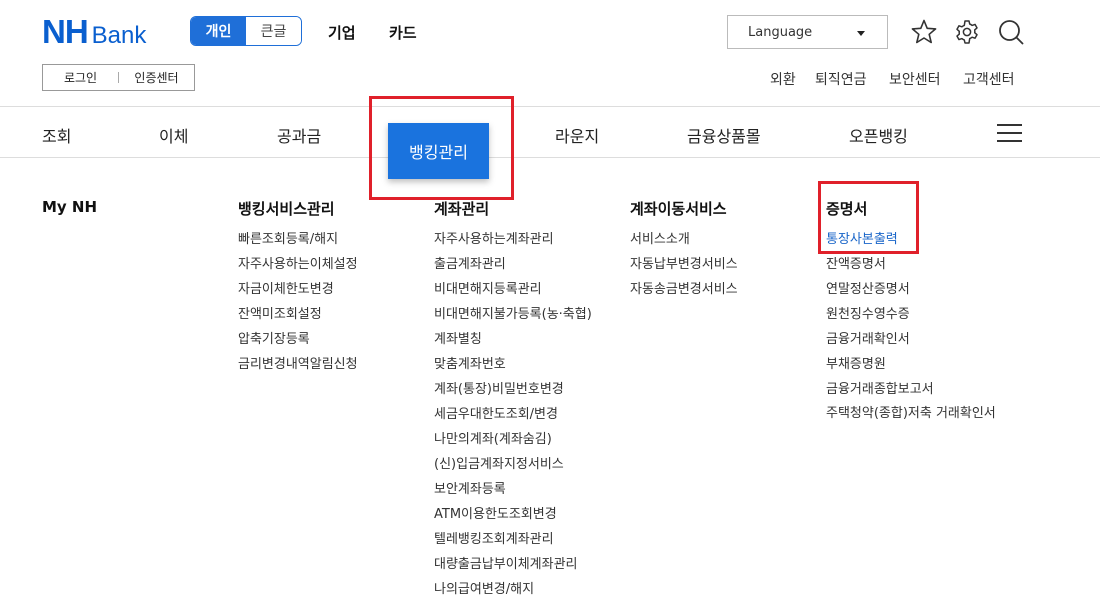  Describe the element at coordinates (299, 135) in the screenshot. I see `nav-item-utility: 공과금` at that location.